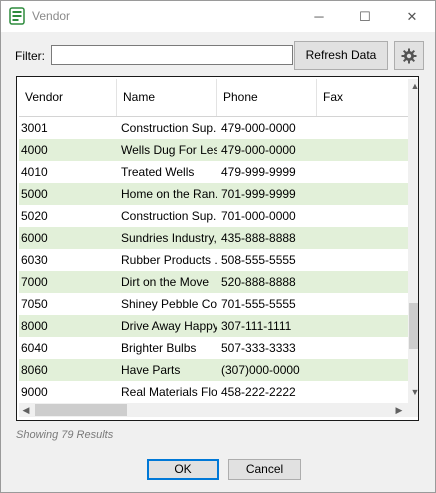 The height and width of the screenshot is (493, 436). I want to click on name-cell: Wells Dug For Less, so click(169, 150).